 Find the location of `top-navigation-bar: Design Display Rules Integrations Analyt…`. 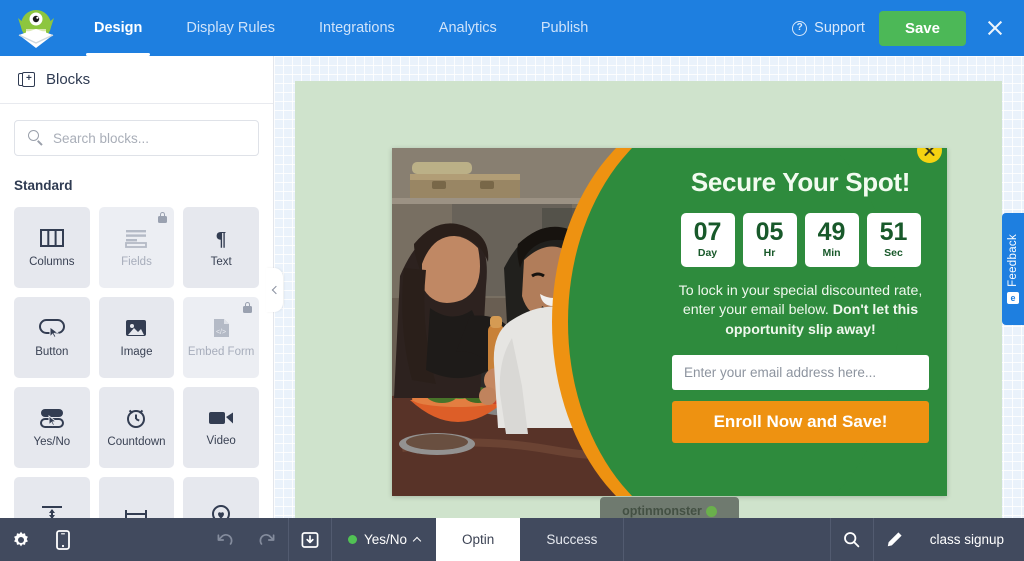

top-navigation-bar: Design Display Rules Integrations Analyt… is located at coordinates (512, 28).